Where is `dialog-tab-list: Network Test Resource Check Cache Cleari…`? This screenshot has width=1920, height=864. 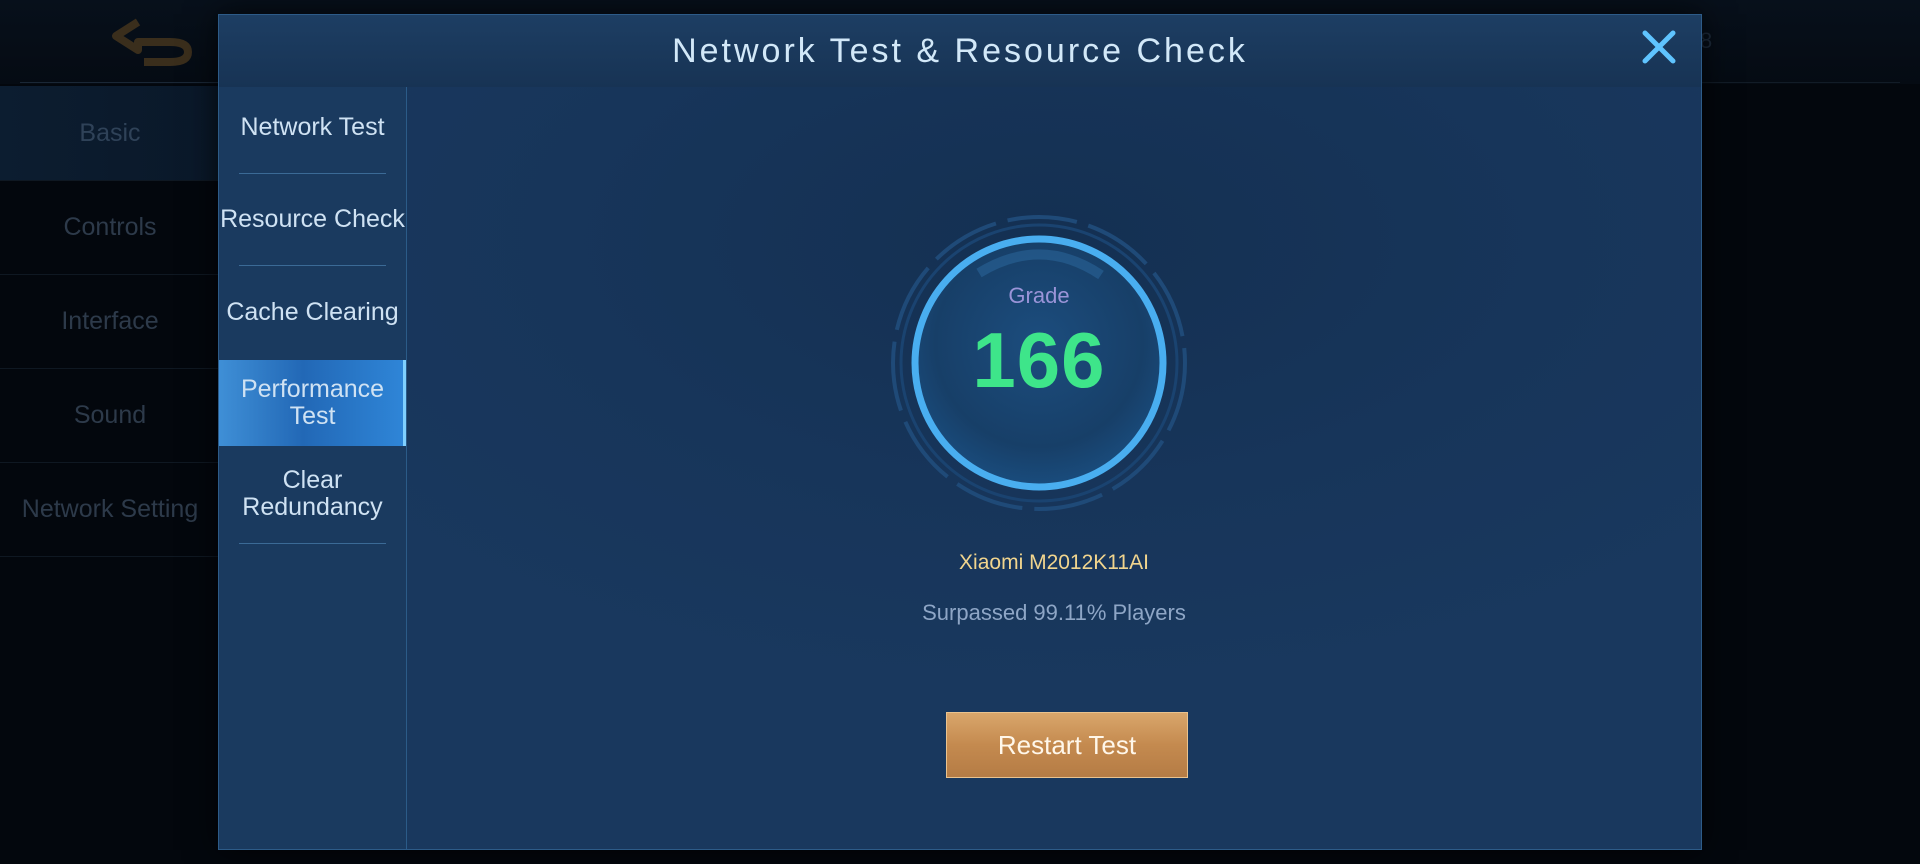 dialog-tab-list: Network Test Resource Check Cache Cleari… is located at coordinates (313, 468).